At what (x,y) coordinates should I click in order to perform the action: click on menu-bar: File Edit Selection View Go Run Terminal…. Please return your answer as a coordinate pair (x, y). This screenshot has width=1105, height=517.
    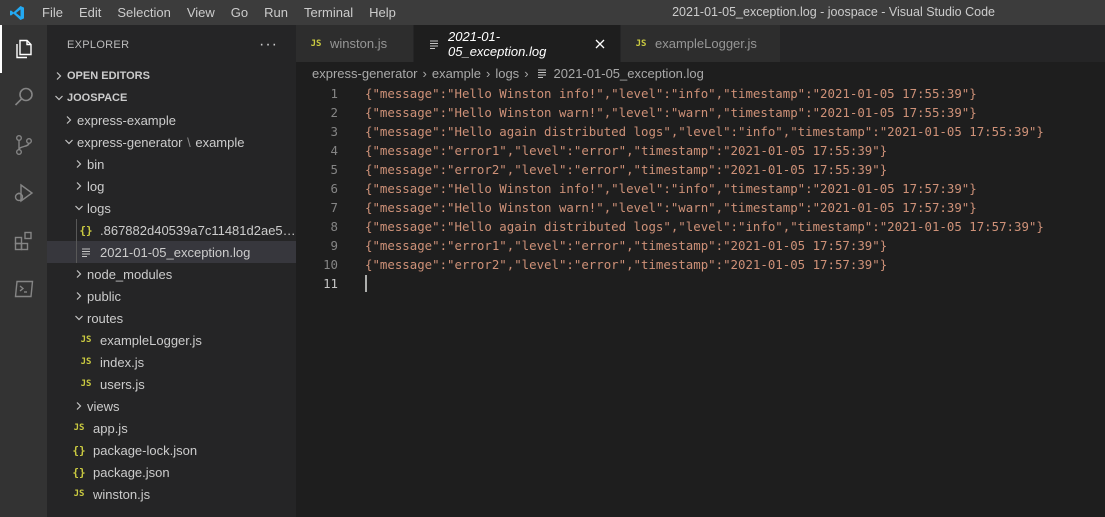
    Looking at the image, I should click on (219, 12).